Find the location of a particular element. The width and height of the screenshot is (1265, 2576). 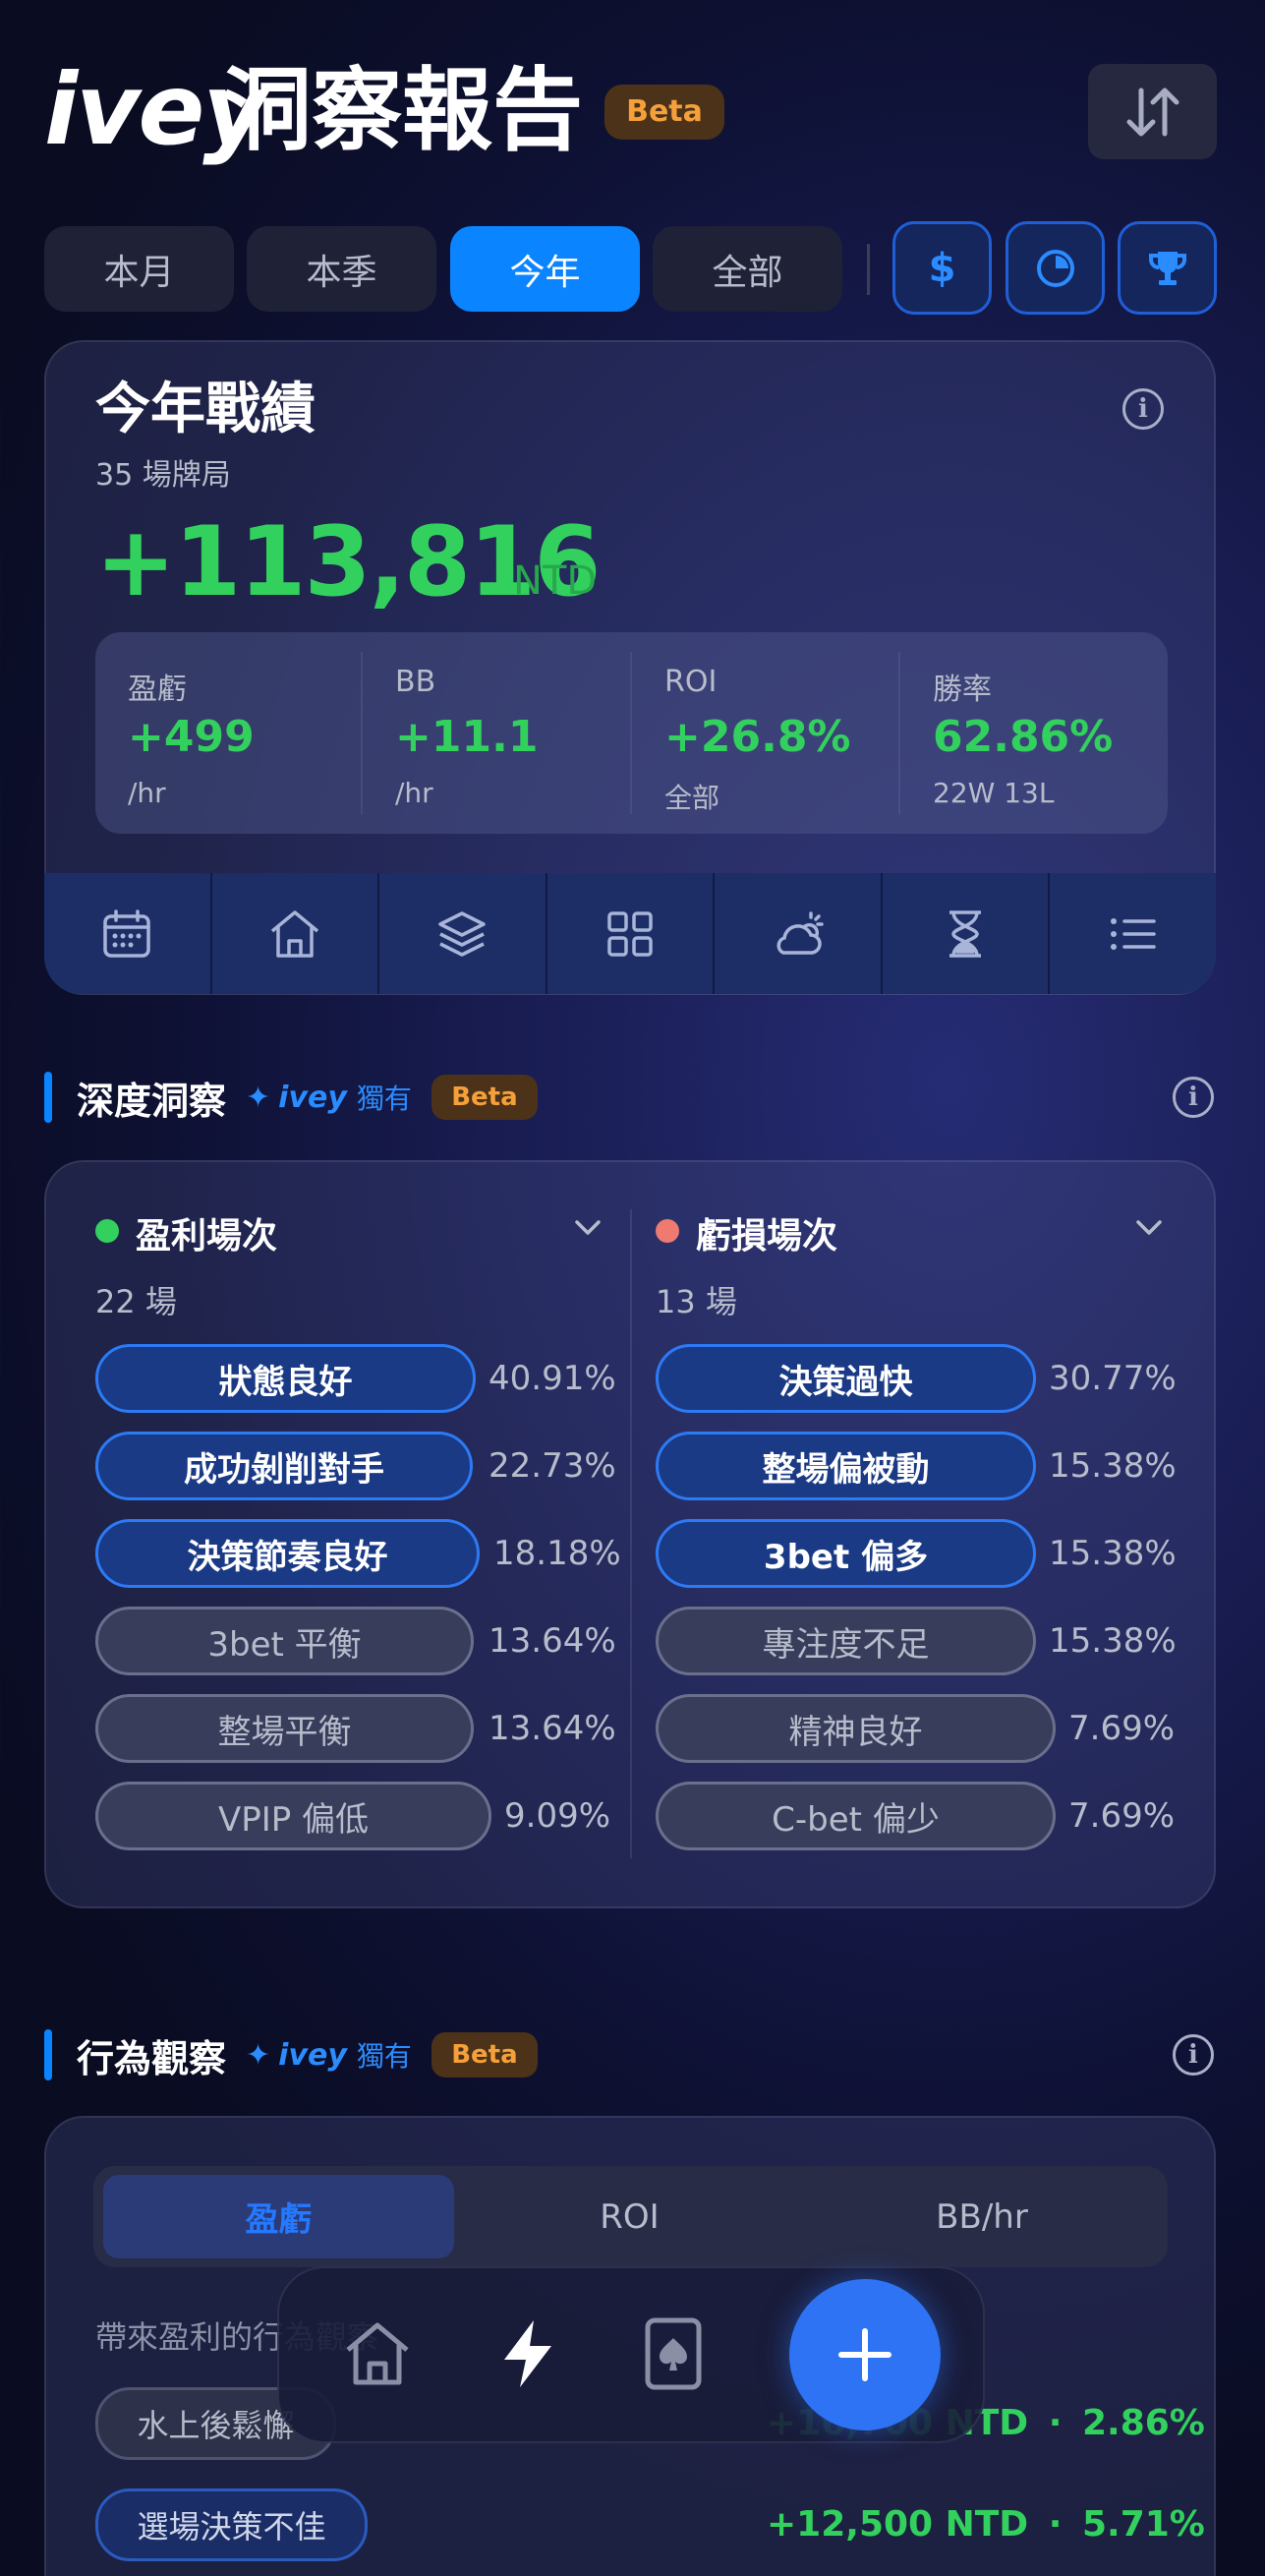

win-title: 盈利場次 is located at coordinates (207, 1236).